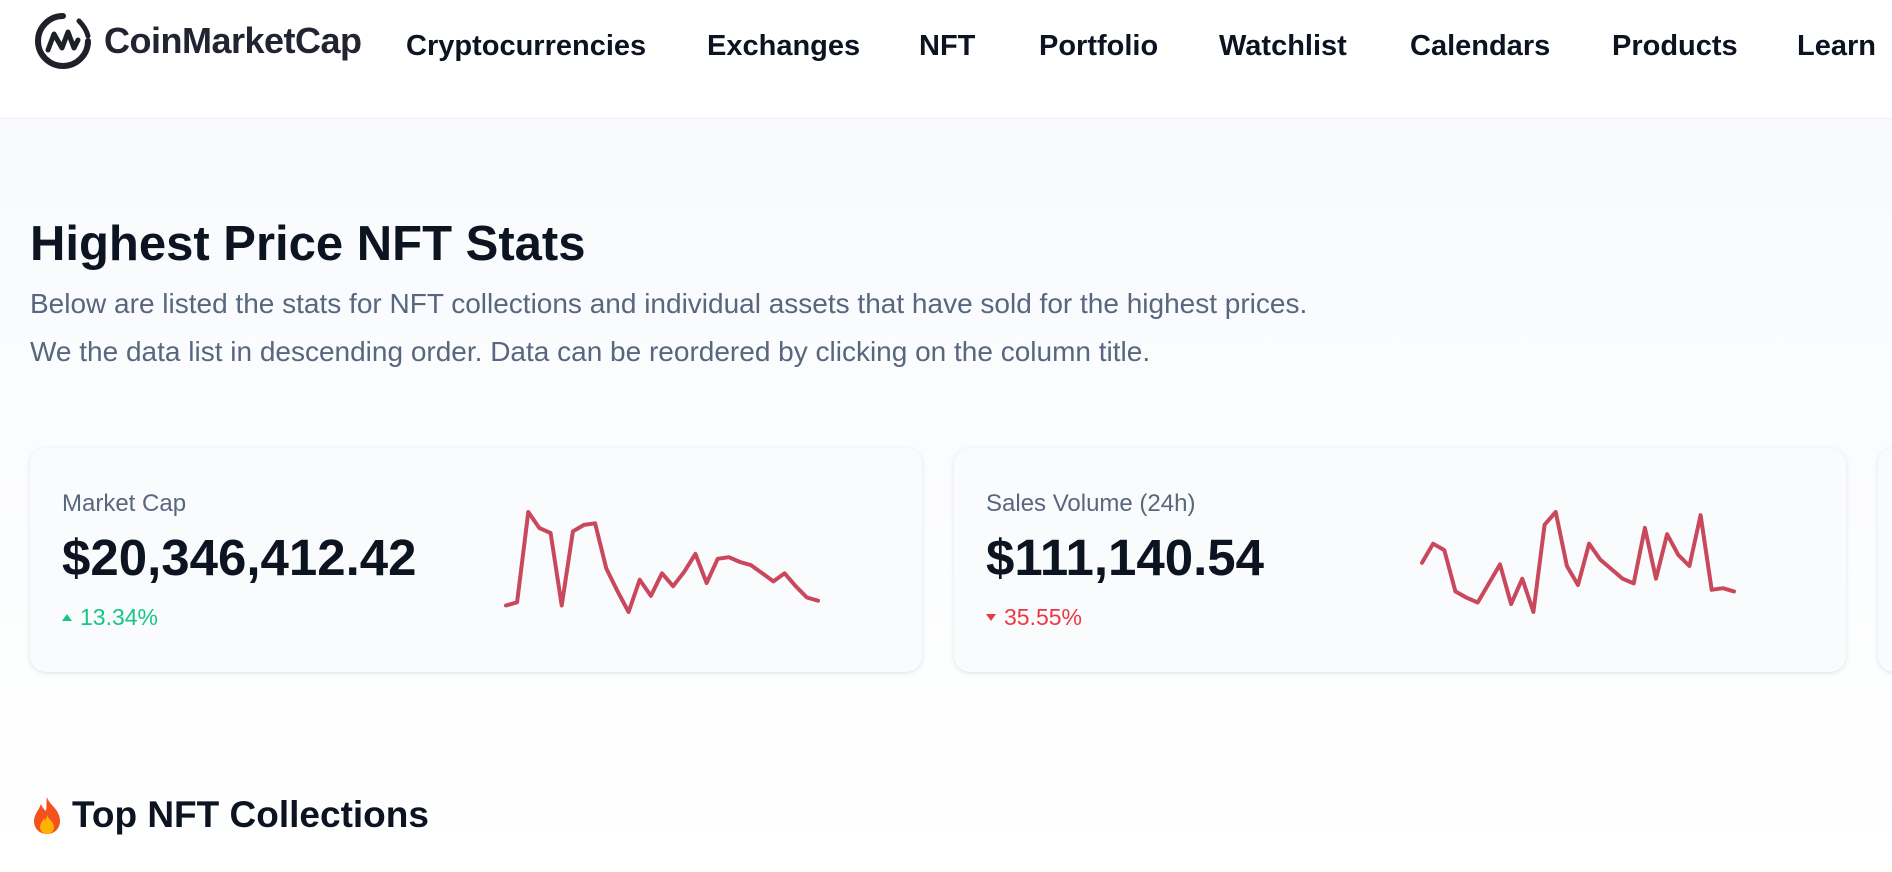 The height and width of the screenshot is (872, 1892). What do you see at coordinates (63, 41) in the screenshot?
I see `coinmarketcap-logo-icon` at bounding box center [63, 41].